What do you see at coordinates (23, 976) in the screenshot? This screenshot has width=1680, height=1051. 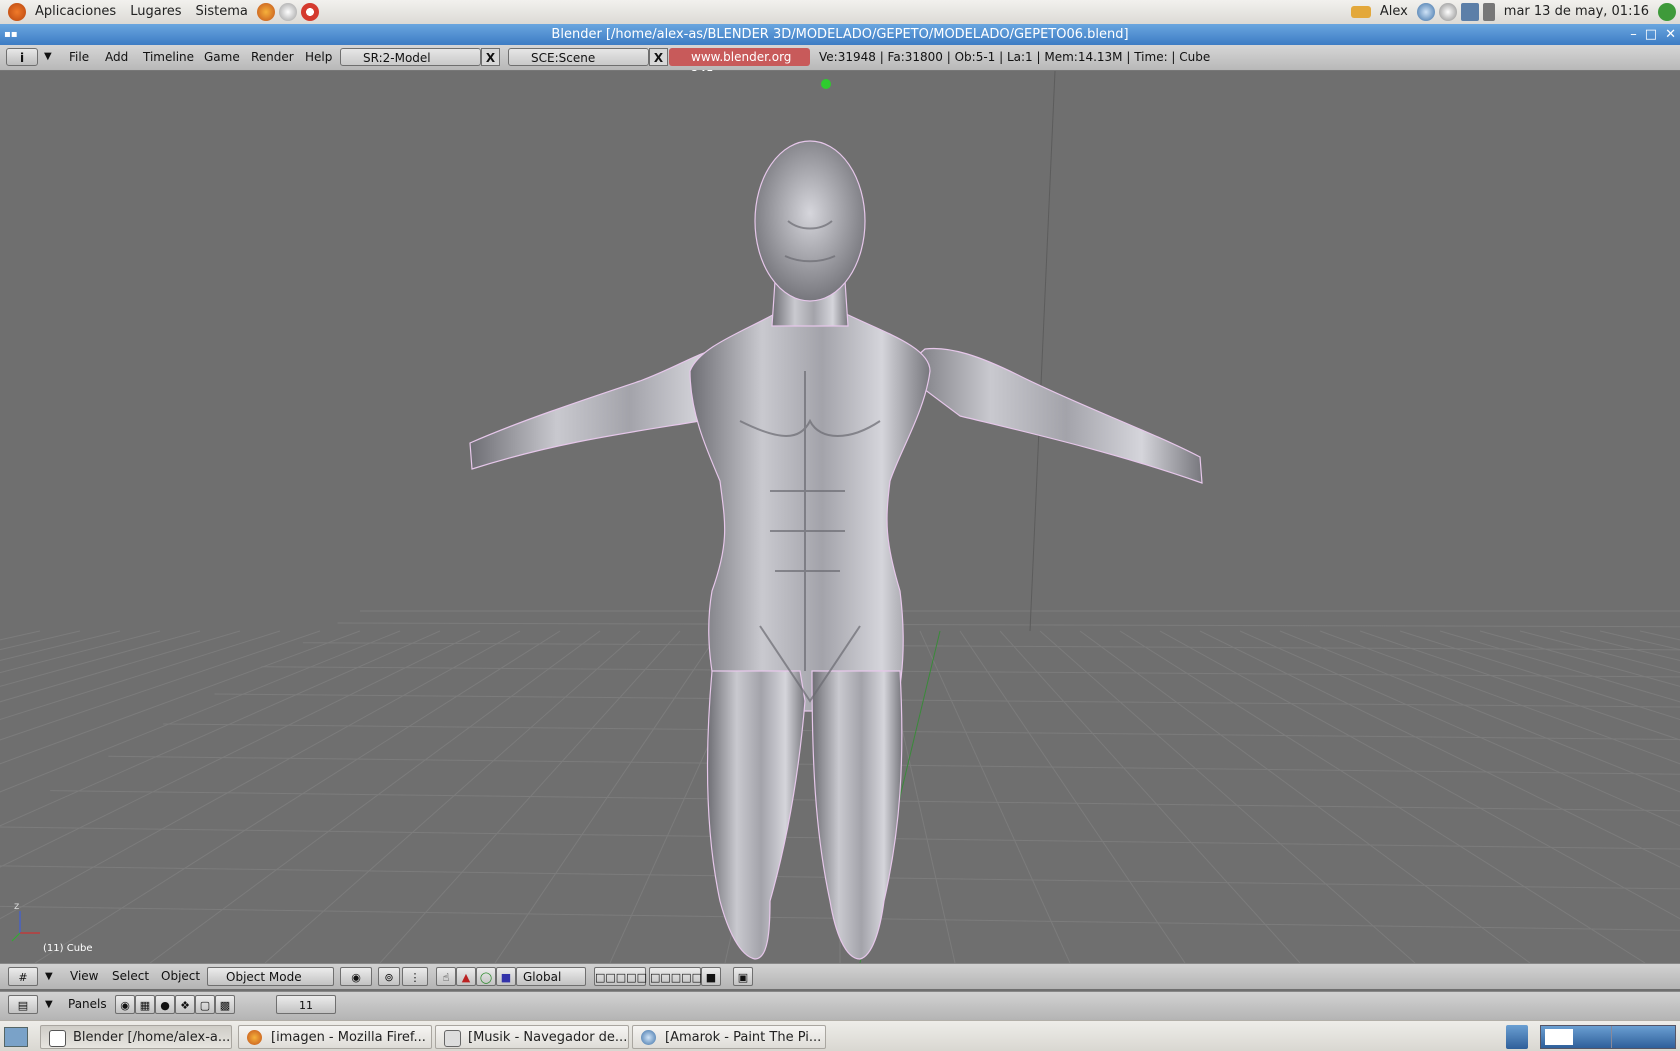 I see `editor-type-grid-icon: #` at bounding box center [23, 976].